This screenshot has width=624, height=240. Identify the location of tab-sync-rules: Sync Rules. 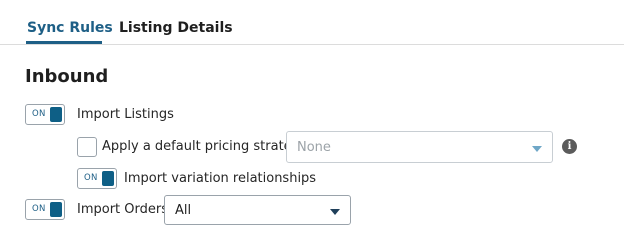
(70, 28).